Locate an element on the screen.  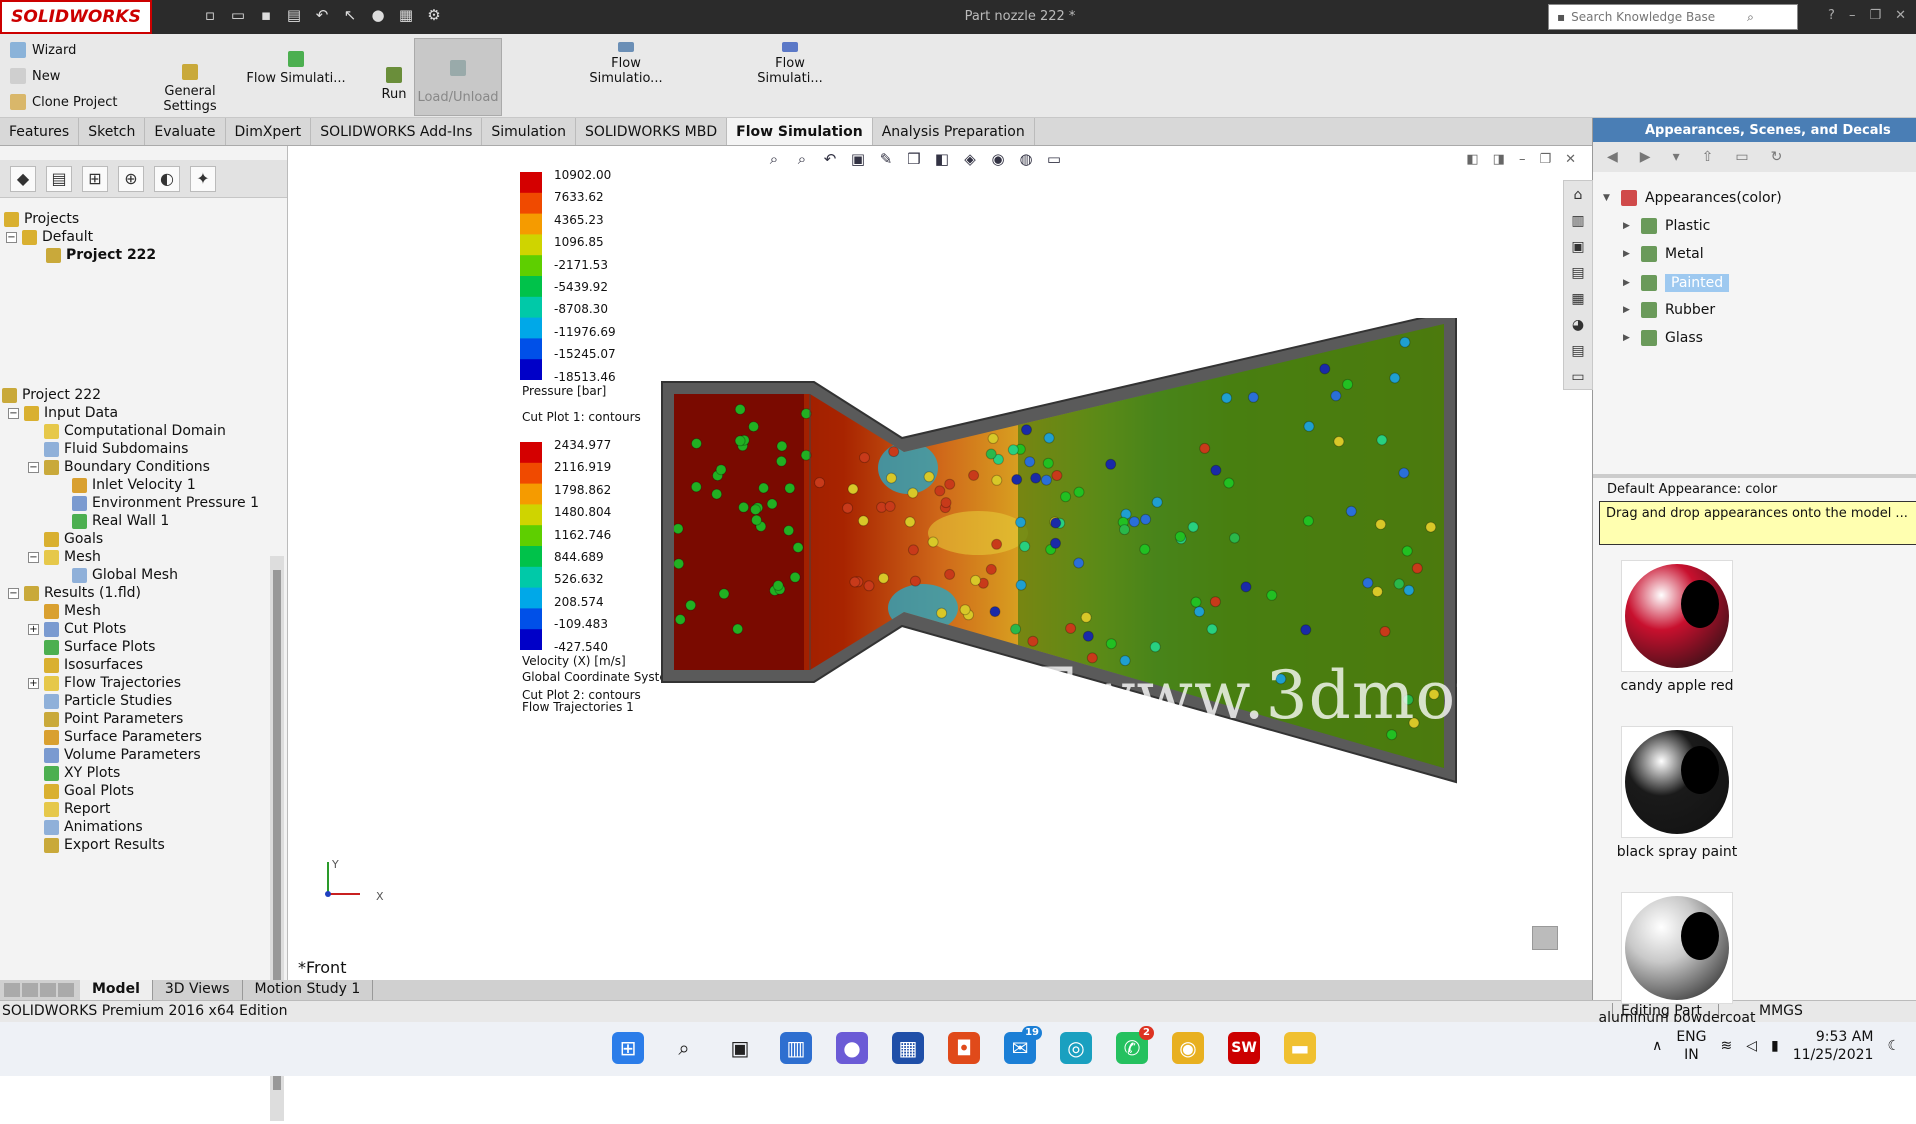
appearance-category-plastic: ▶ Plastic is located at coordinates (1666, 226).